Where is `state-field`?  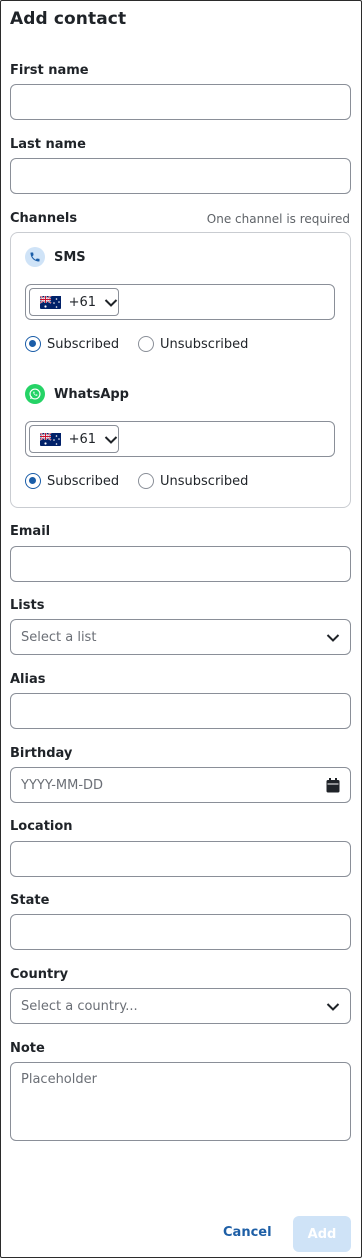 state-field is located at coordinates (180, 932).